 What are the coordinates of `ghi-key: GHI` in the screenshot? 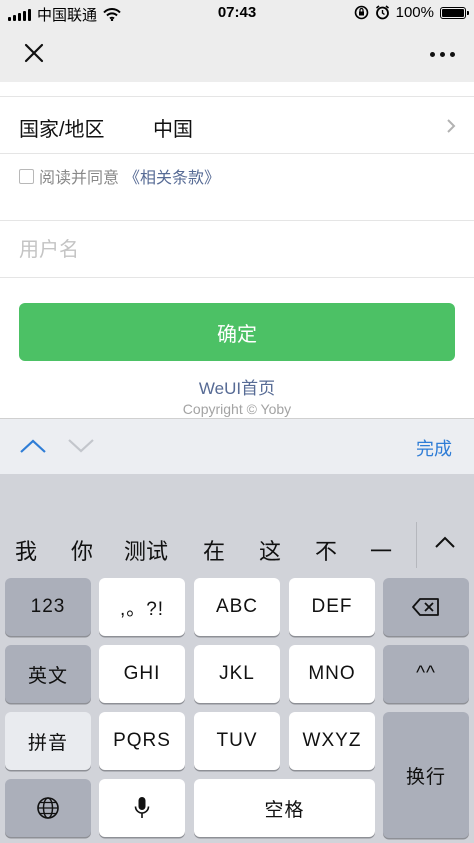 It's located at (142, 674).